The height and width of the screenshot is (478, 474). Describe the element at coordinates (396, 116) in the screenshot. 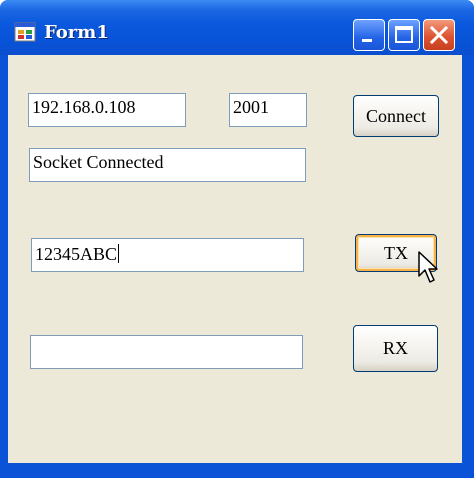

I see `connect-button: Connect` at that location.